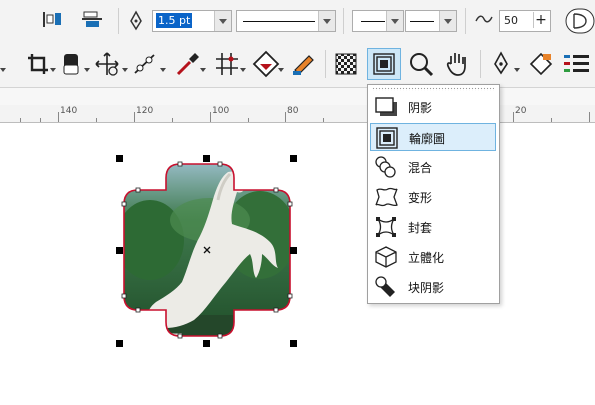  I want to click on selection-handle-top, so click(206, 158).